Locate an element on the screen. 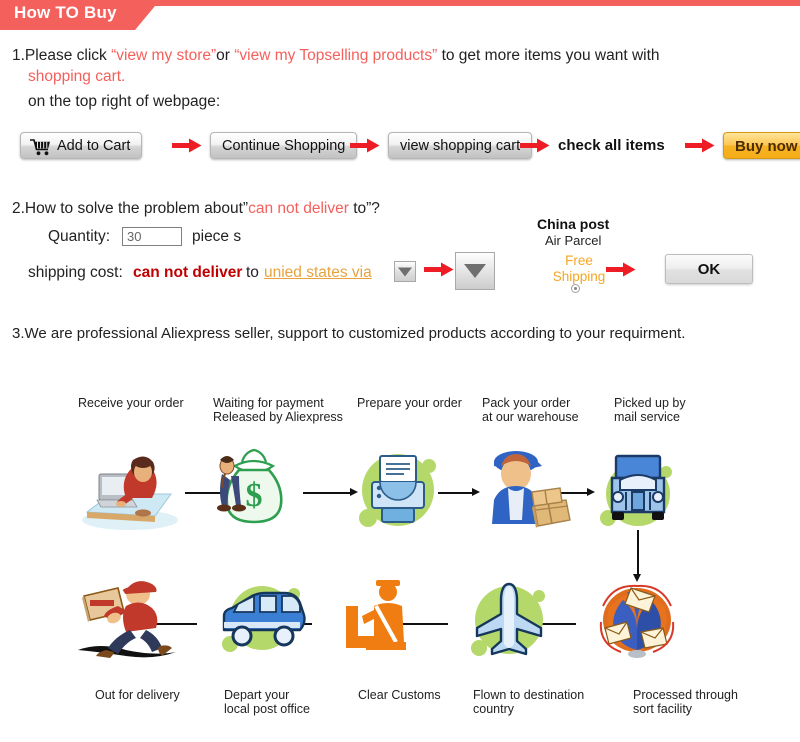  flow-label-out-for-delivery: Out for delivery is located at coordinates (137, 695).